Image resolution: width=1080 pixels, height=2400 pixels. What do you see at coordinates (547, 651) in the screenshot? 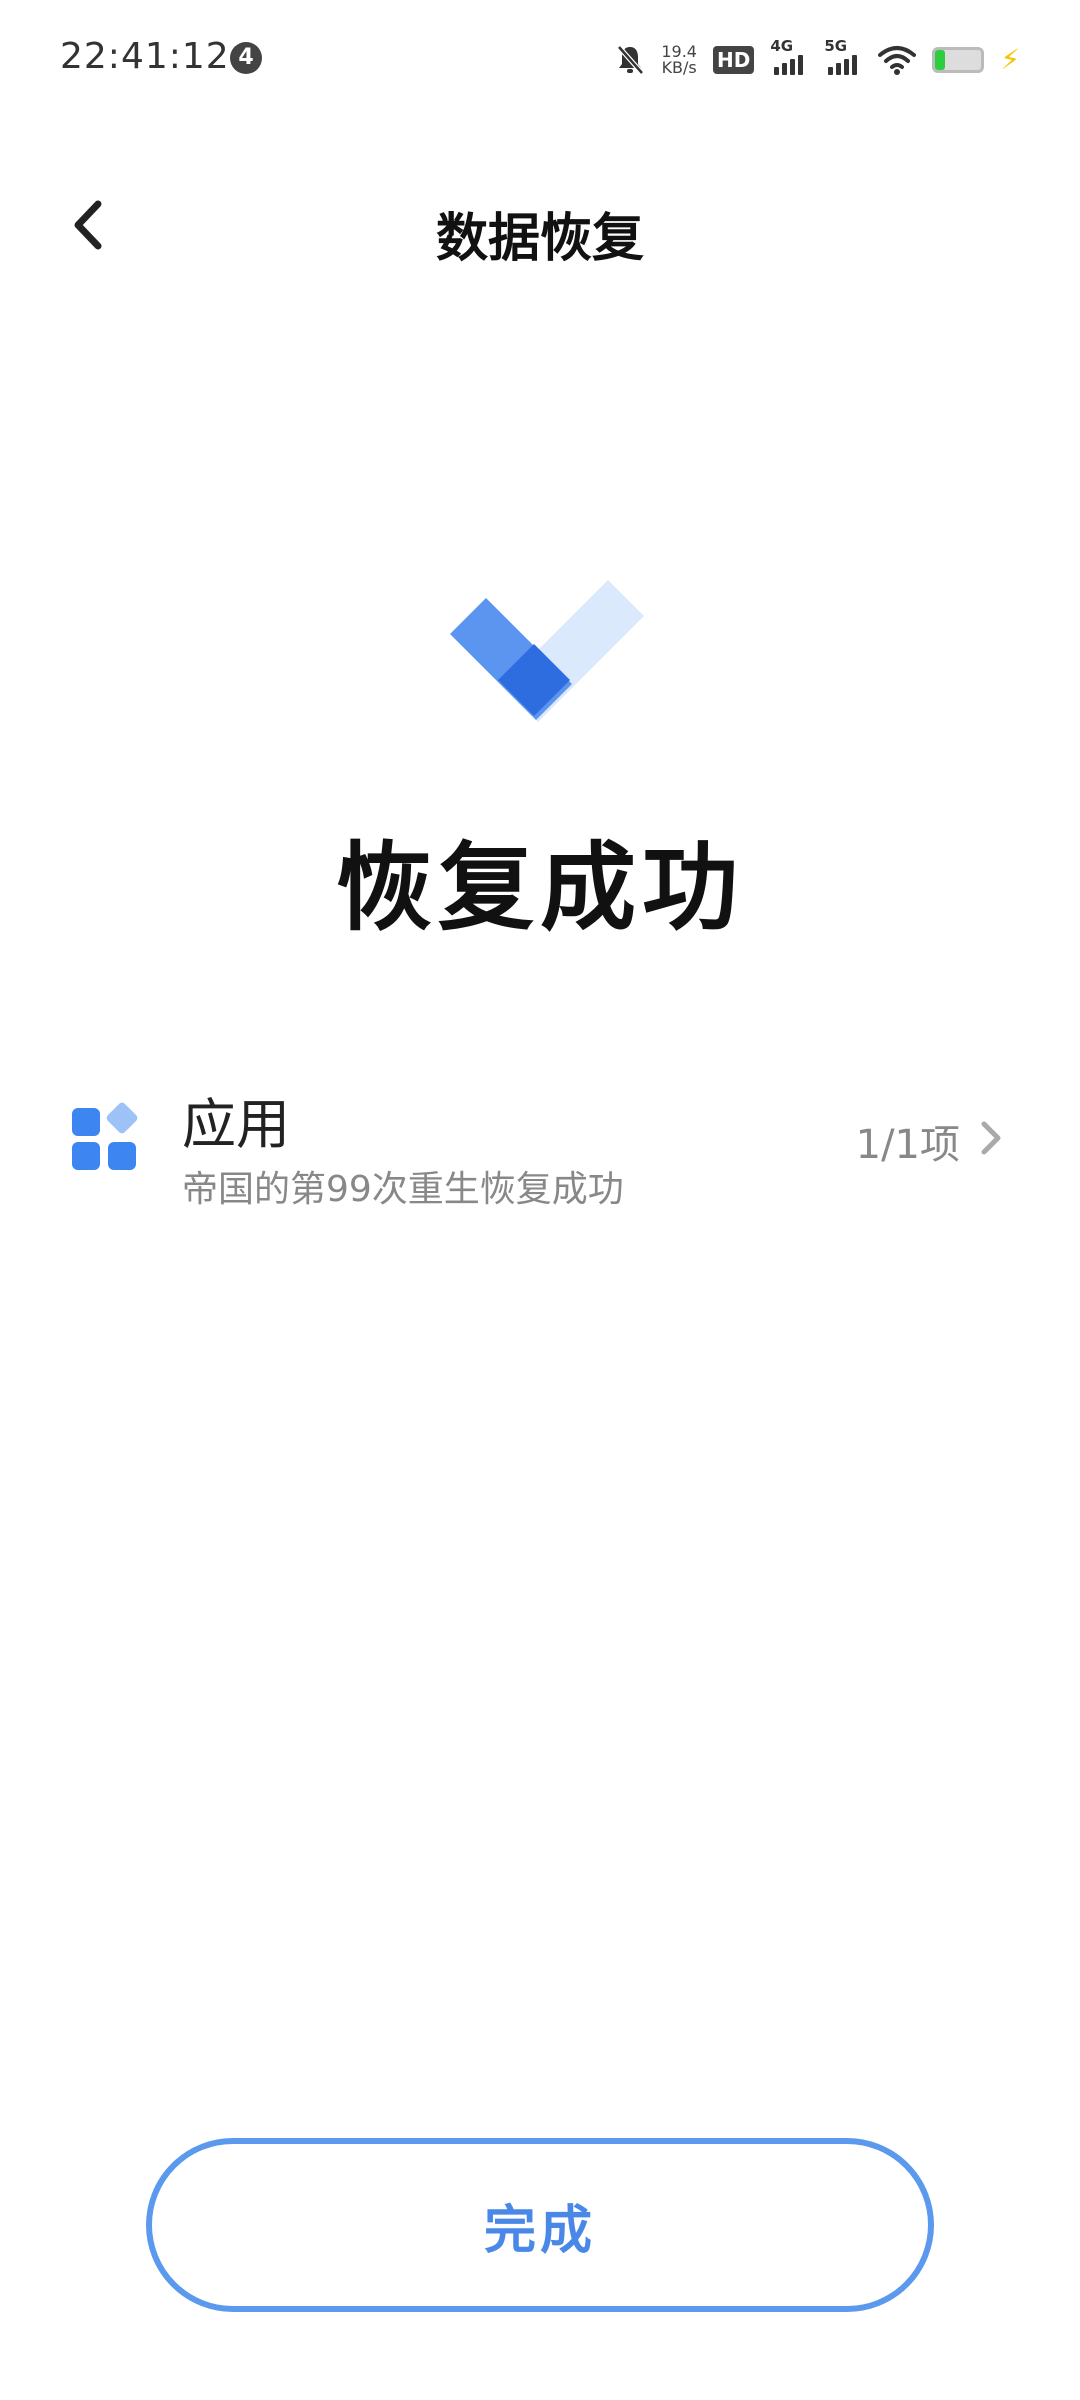
I see `success-check-icon` at bounding box center [547, 651].